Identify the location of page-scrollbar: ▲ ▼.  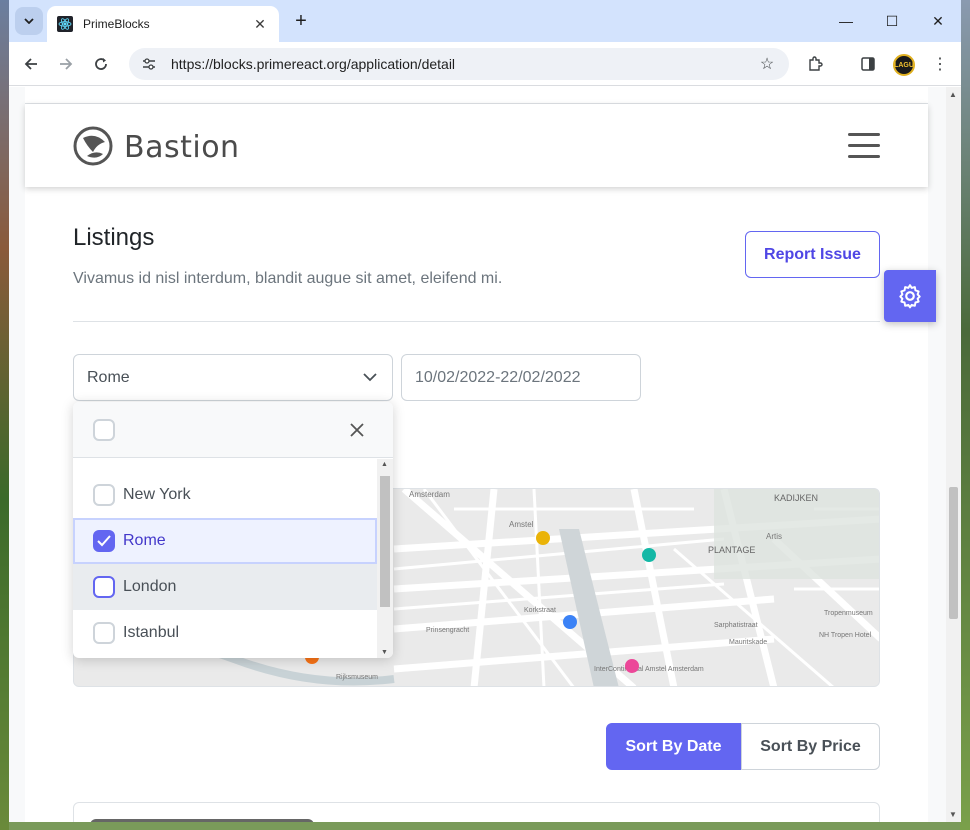
(953, 454).